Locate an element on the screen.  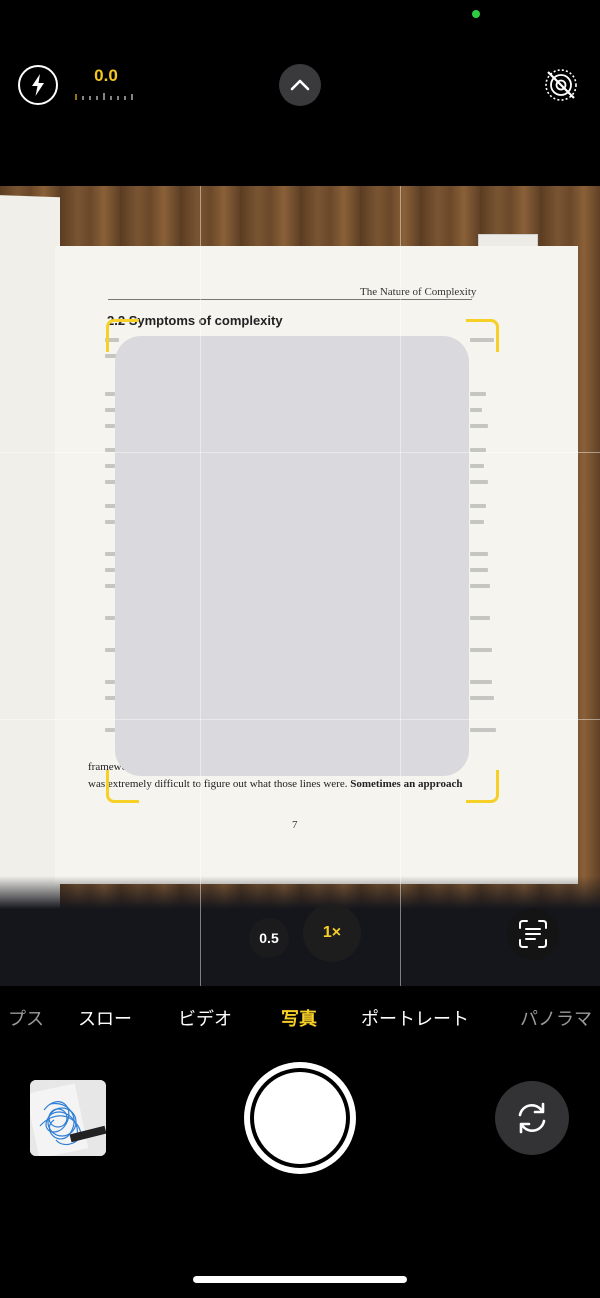
shutter-inner is located at coordinates (300, 1118).